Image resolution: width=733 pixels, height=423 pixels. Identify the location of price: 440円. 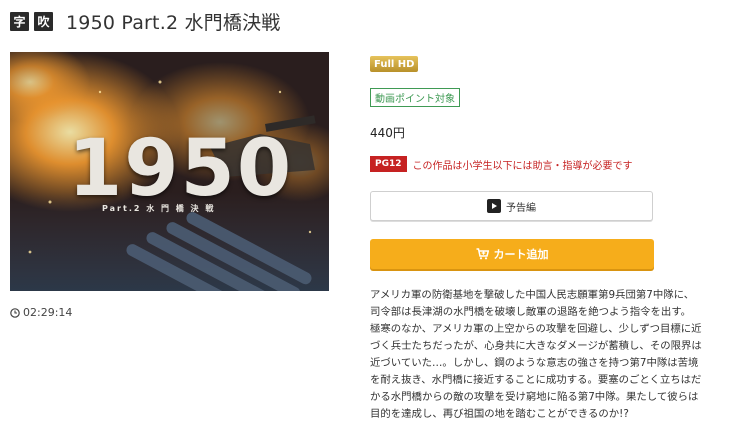
(387, 133).